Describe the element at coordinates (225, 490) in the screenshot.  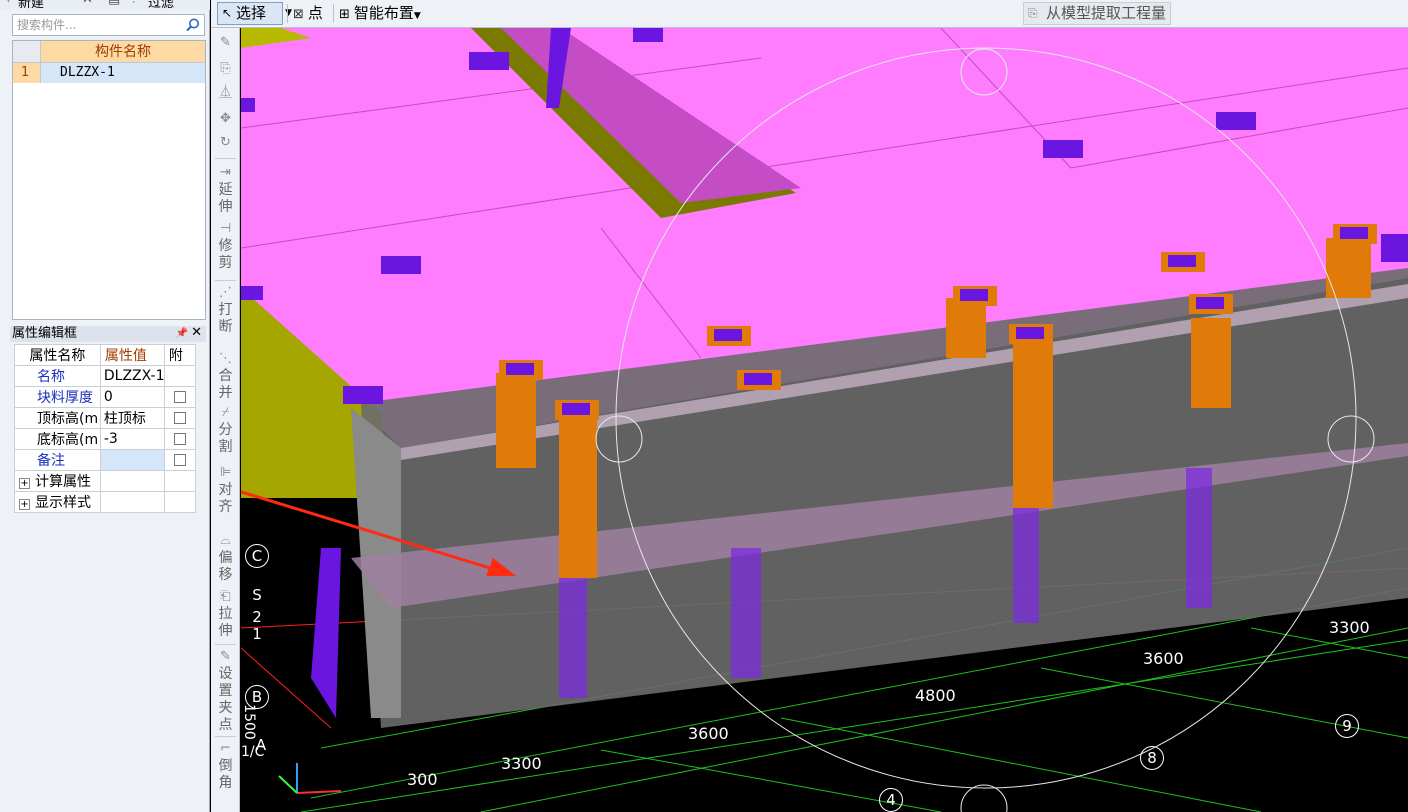
I see `align-tool: ⊫ 对齐` at that location.